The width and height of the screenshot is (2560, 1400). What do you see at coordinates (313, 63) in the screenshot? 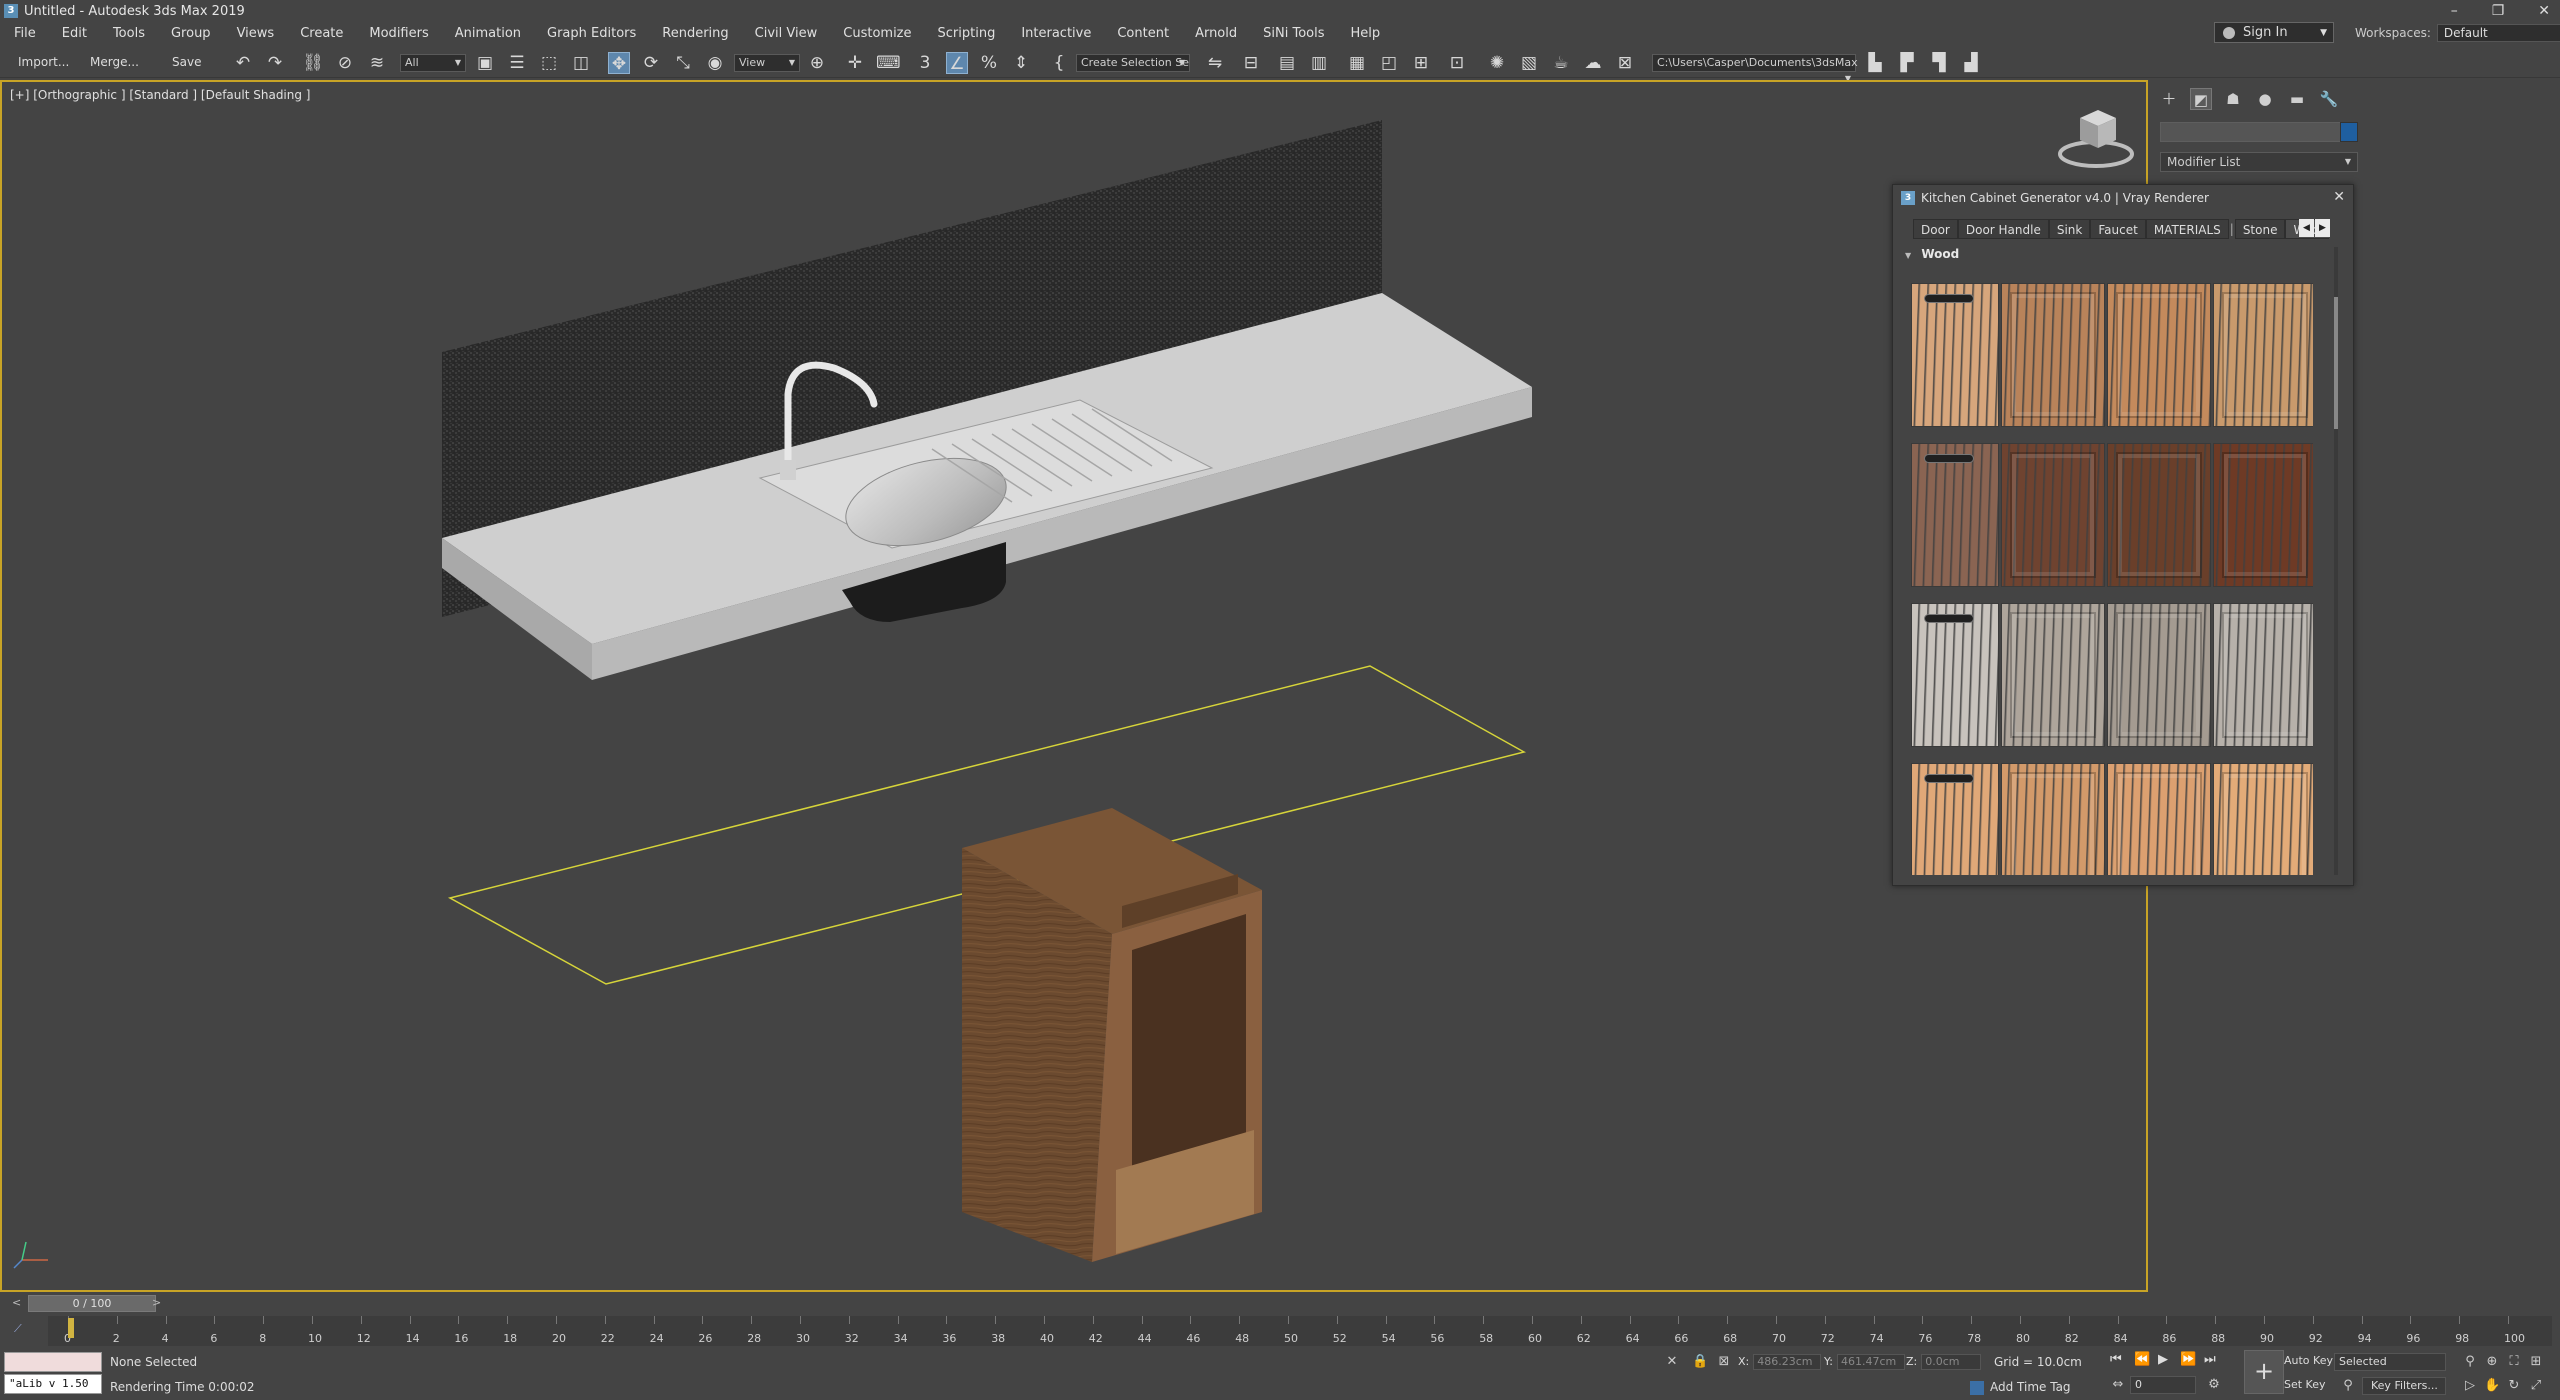
I see `link-icon: ⛓` at bounding box center [313, 63].